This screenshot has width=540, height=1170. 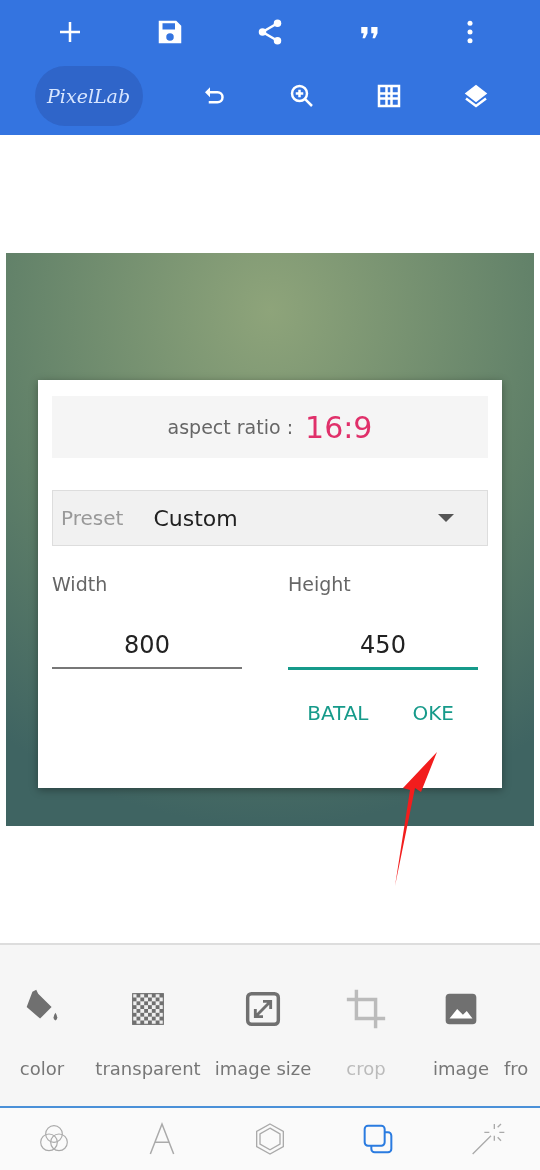 I want to click on app-logo: PixelLab, so click(x=88, y=96).